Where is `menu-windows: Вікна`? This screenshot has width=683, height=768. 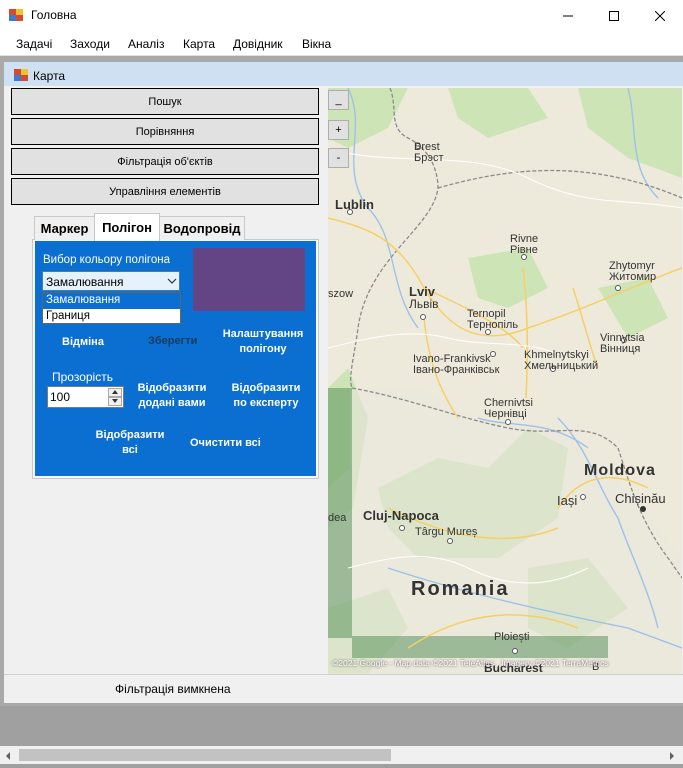
menu-windows: Вікна is located at coordinates (316, 44).